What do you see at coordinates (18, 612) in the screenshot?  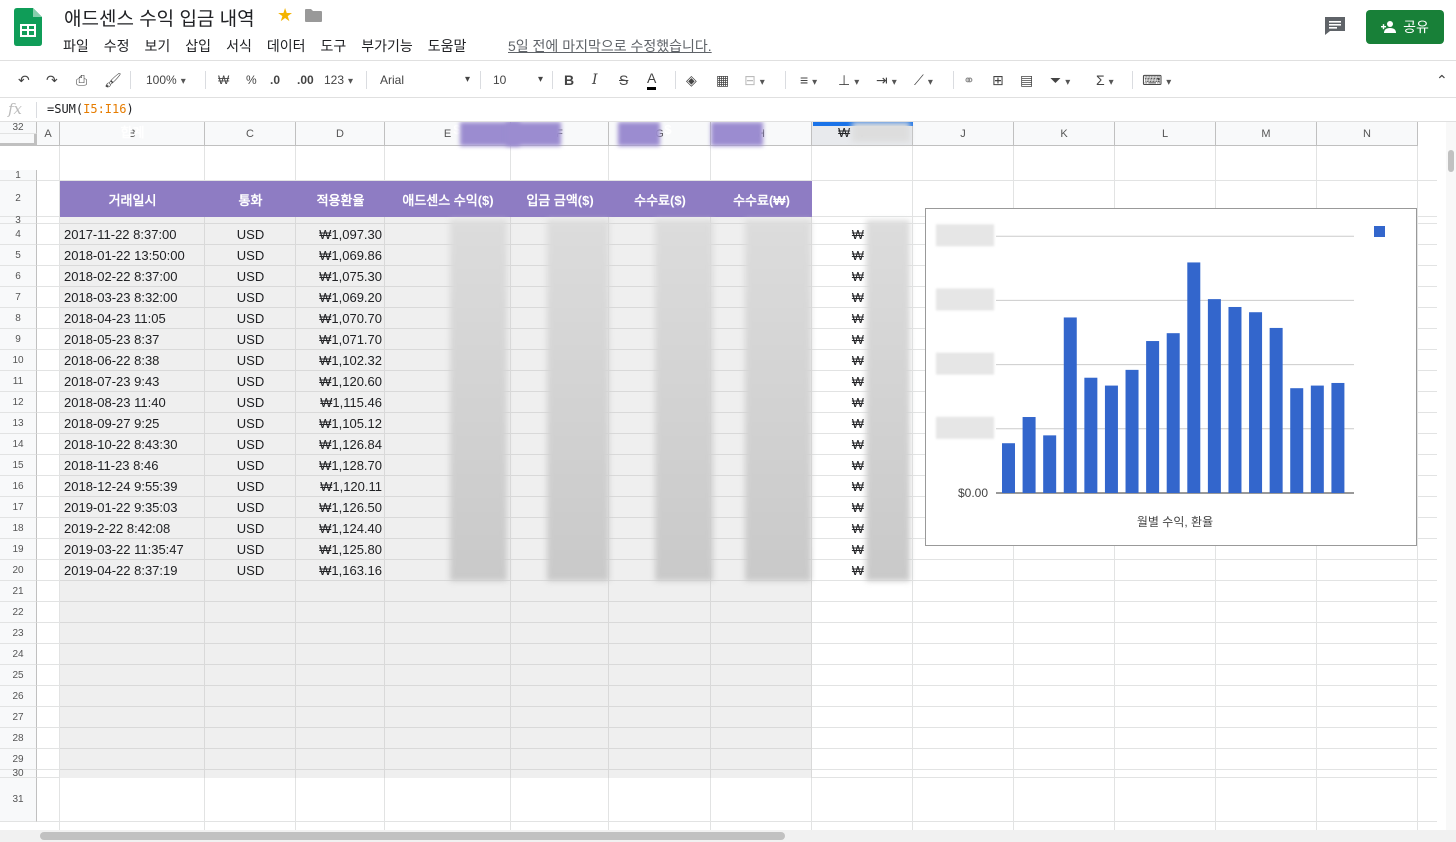 I see `row-header: 22` at bounding box center [18, 612].